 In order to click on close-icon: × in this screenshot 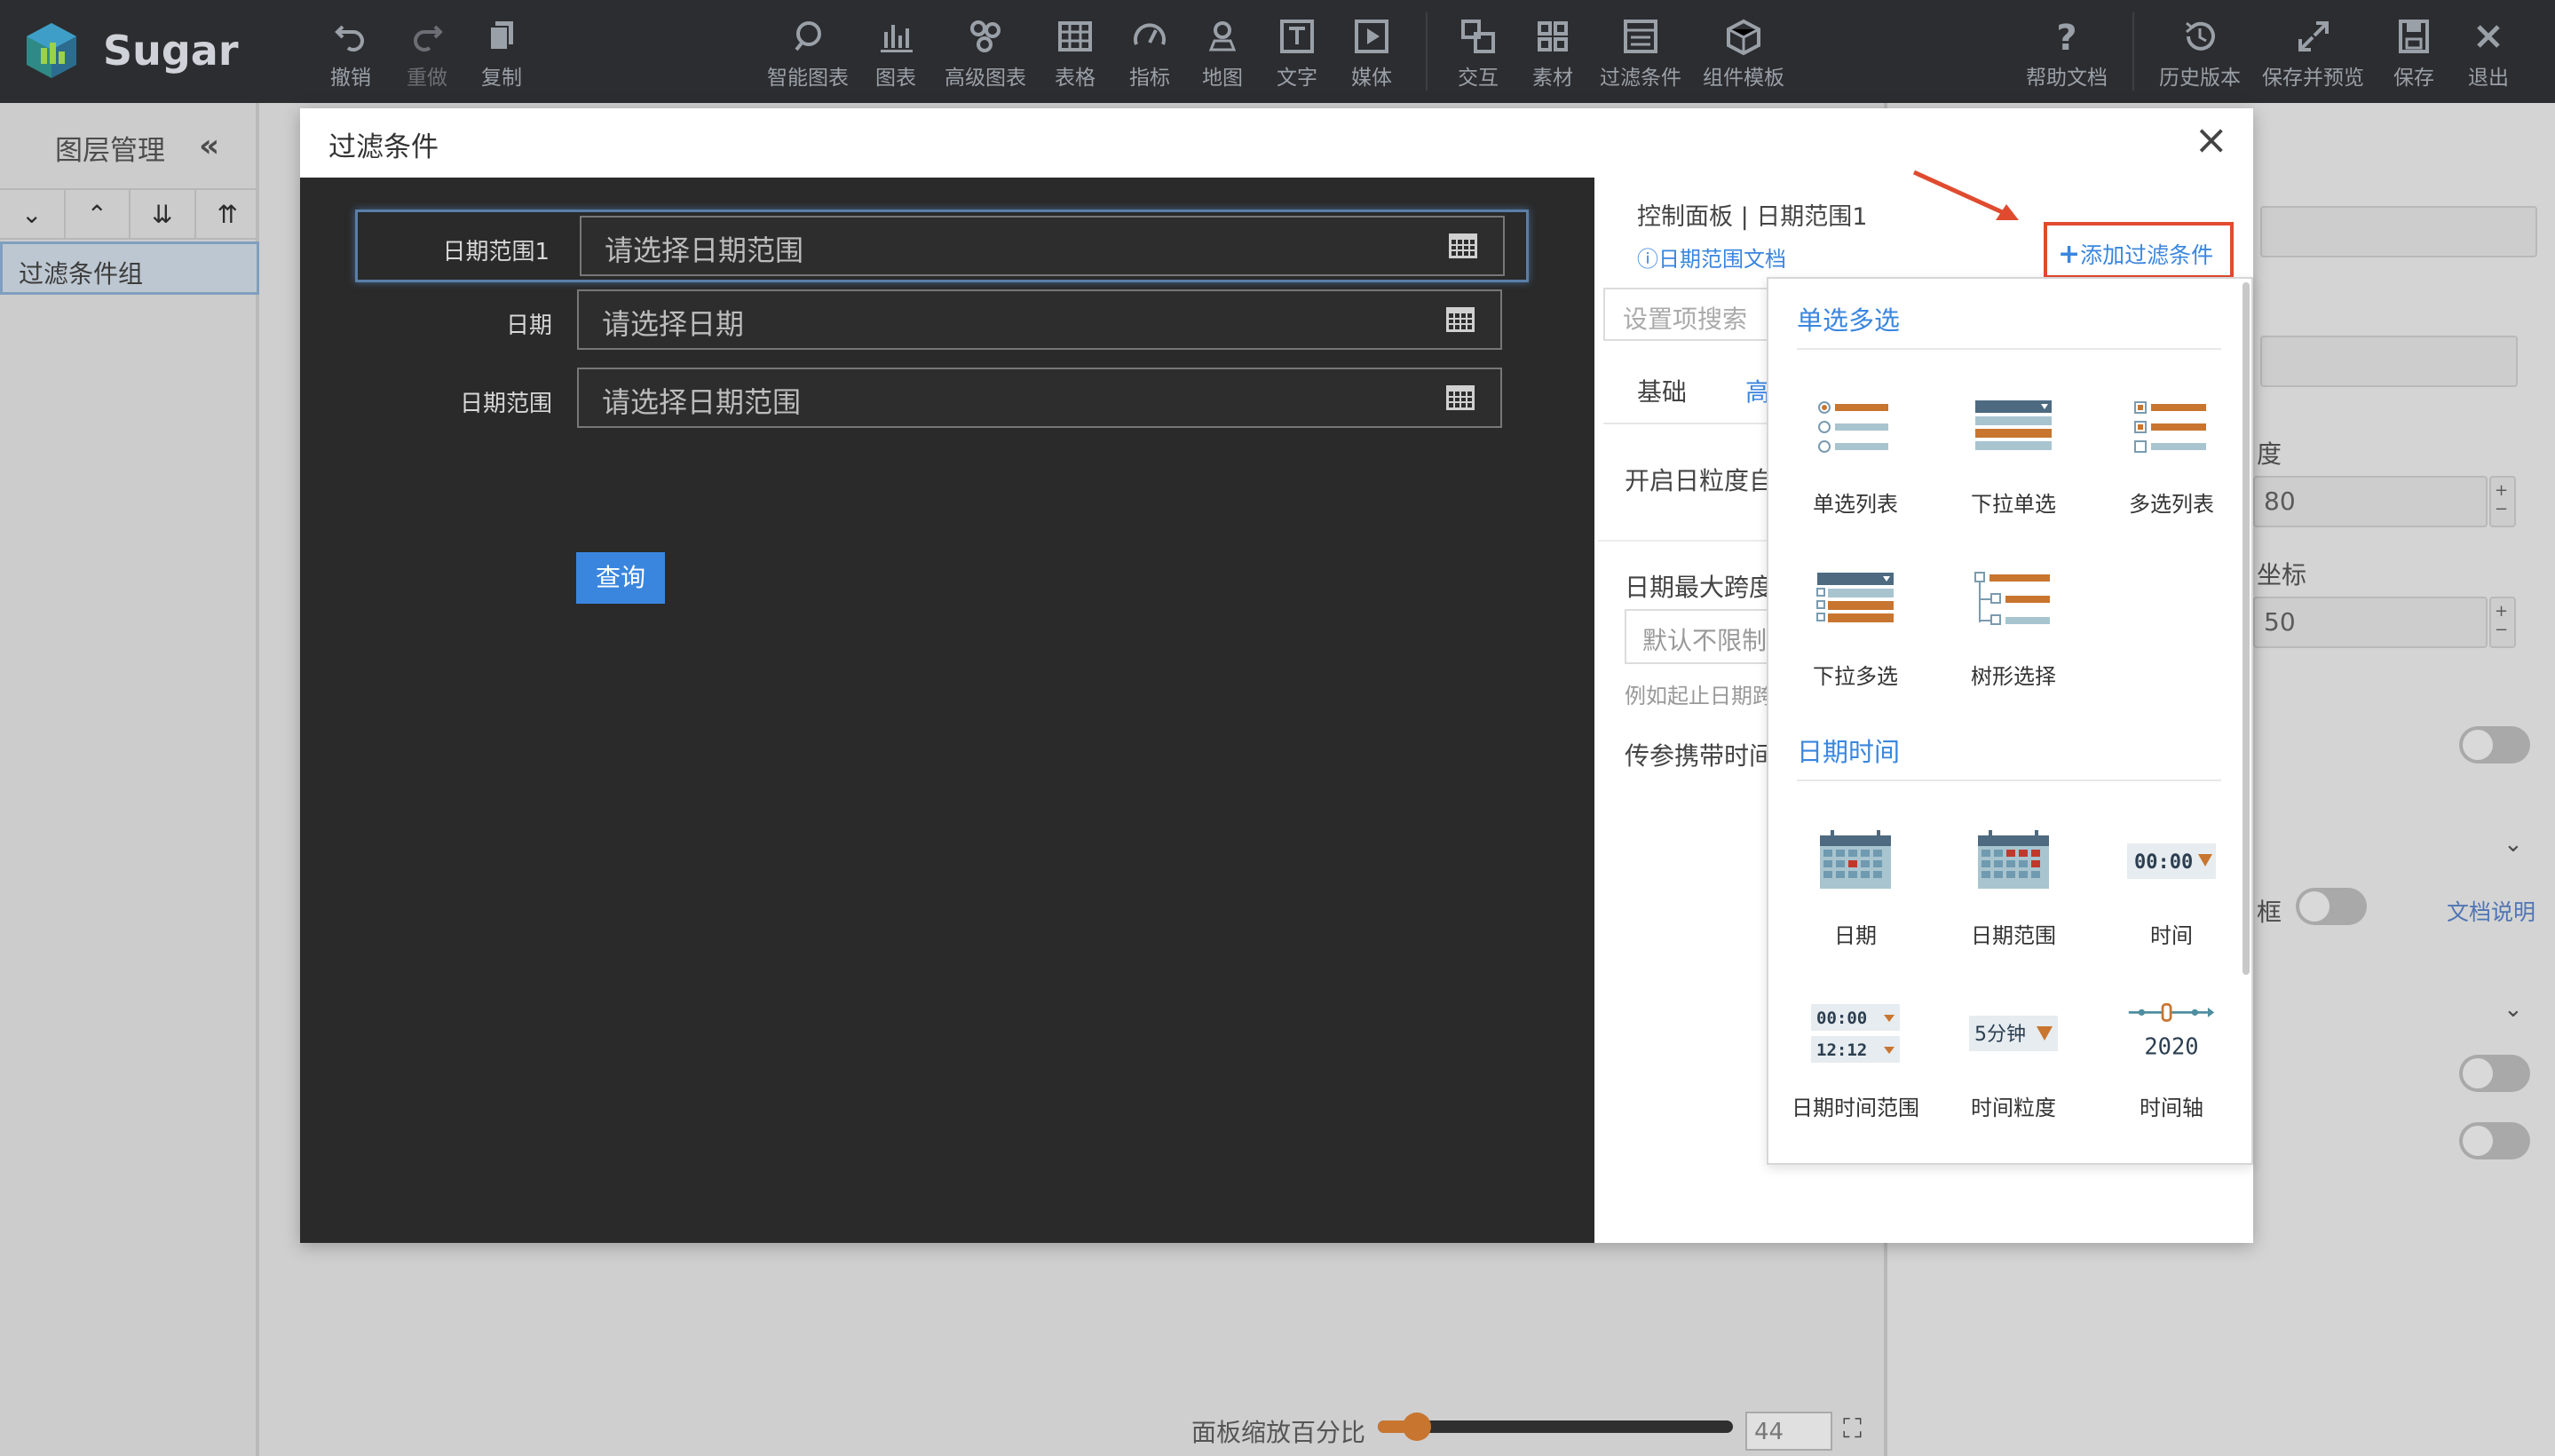, I will do `click(2211, 139)`.